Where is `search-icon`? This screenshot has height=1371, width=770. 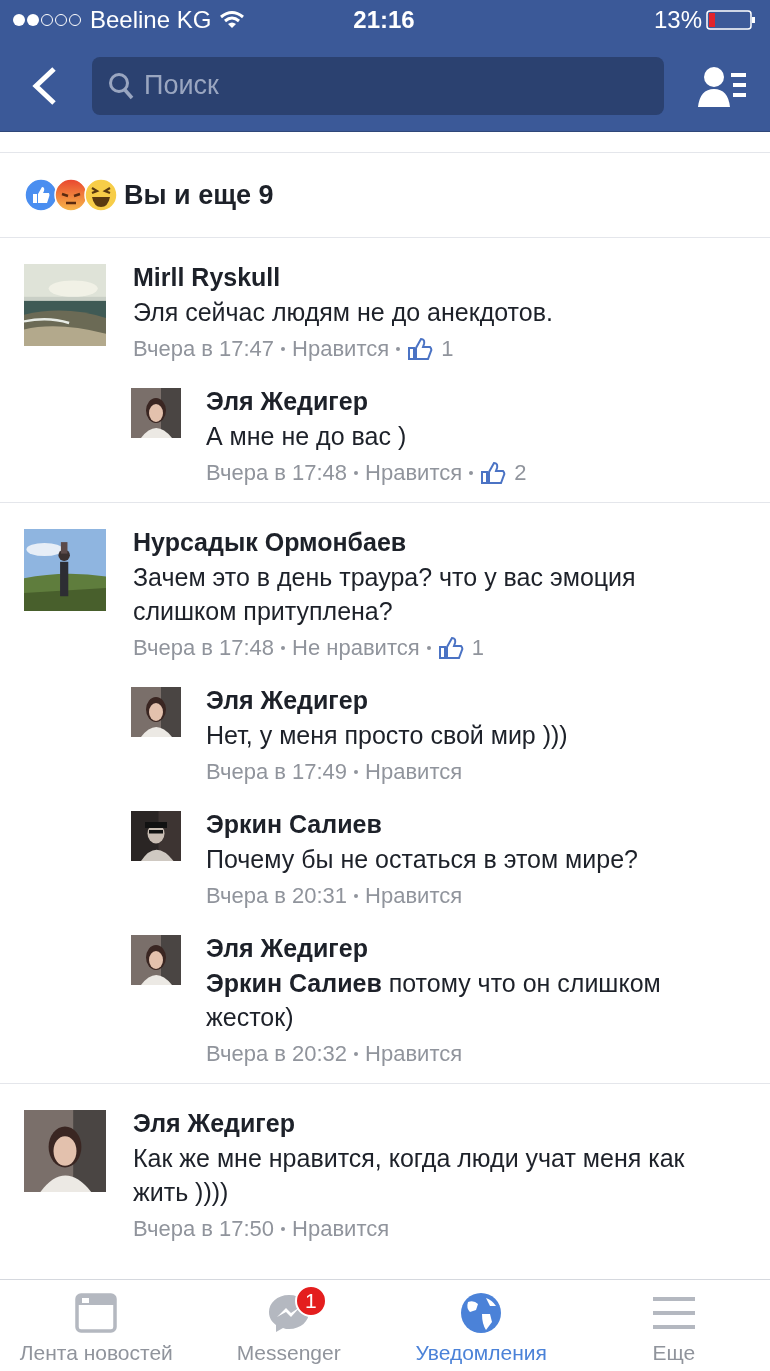 search-icon is located at coordinates (121, 85).